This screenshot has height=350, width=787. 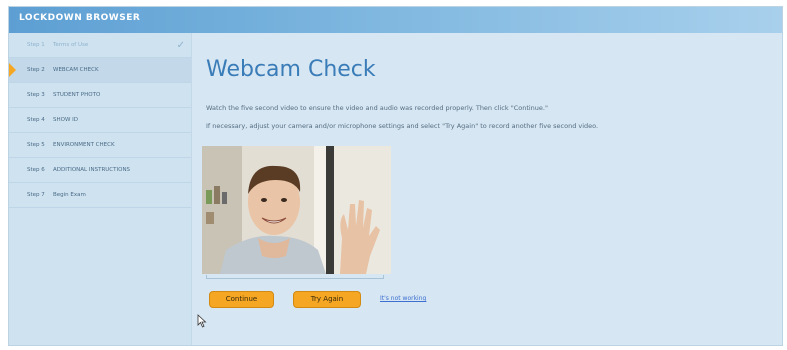 I want to click on step-number: Step 5, so click(x=36, y=145).